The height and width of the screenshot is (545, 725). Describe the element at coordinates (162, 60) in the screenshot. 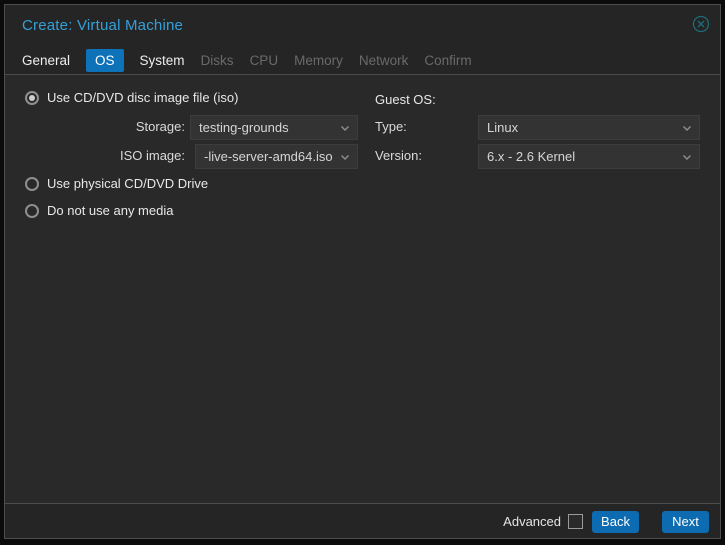

I see `tab-system: System` at that location.